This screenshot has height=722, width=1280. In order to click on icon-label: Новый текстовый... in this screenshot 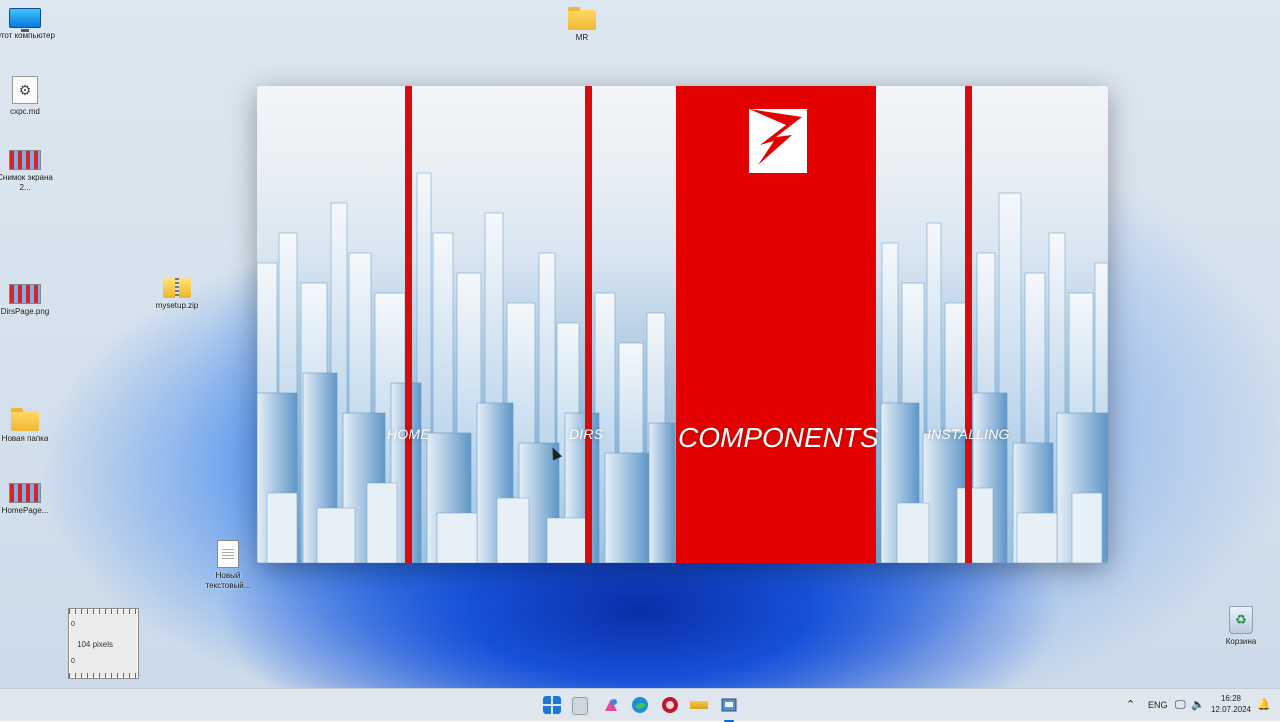, I will do `click(228, 580)`.